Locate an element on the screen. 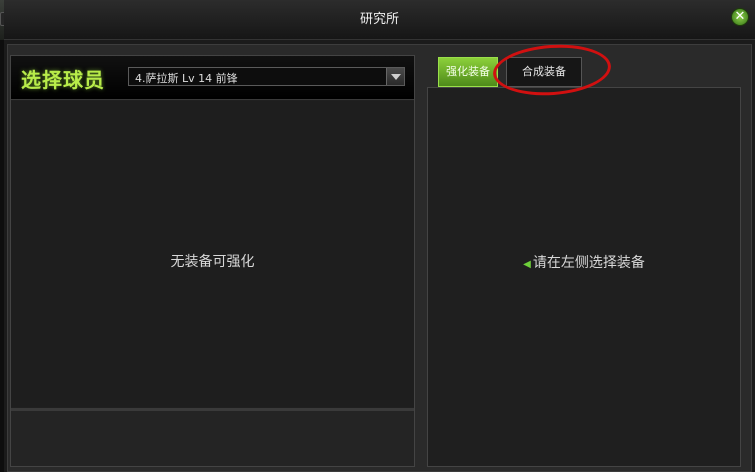 This screenshot has width=755, height=472. tab-synthesize-equipment: 合成装备 is located at coordinates (544, 72).